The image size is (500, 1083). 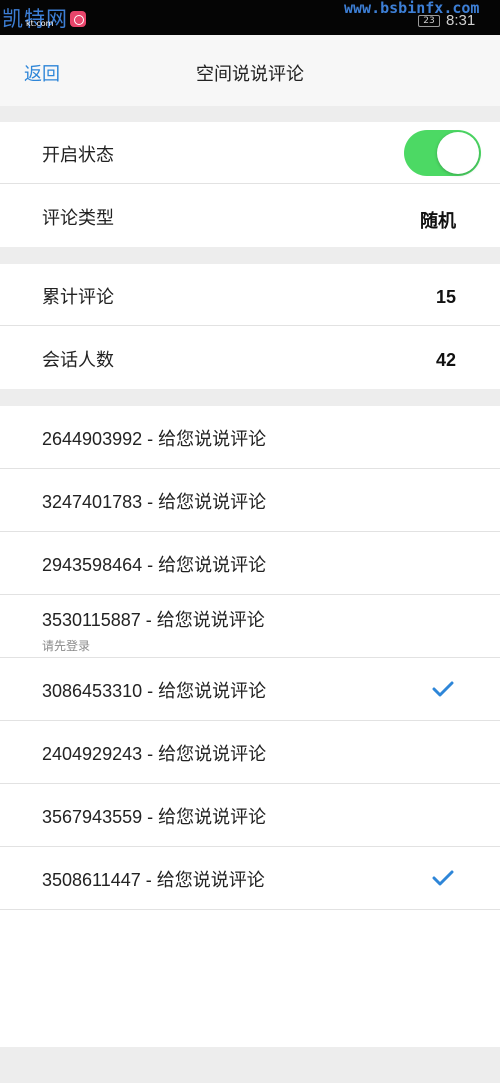 What do you see at coordinates (445, 297) in the screenshot?
I see `total-comments-value: 15` at bounding box center [445, 297].